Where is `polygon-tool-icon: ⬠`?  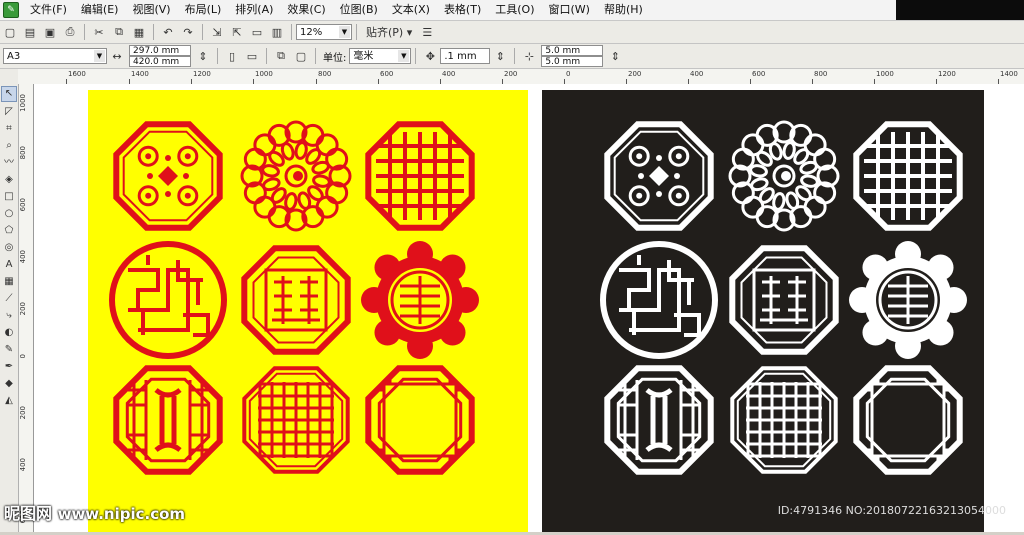
polygon-tool-icon: ⬠ is located at coordinates (9, 231).